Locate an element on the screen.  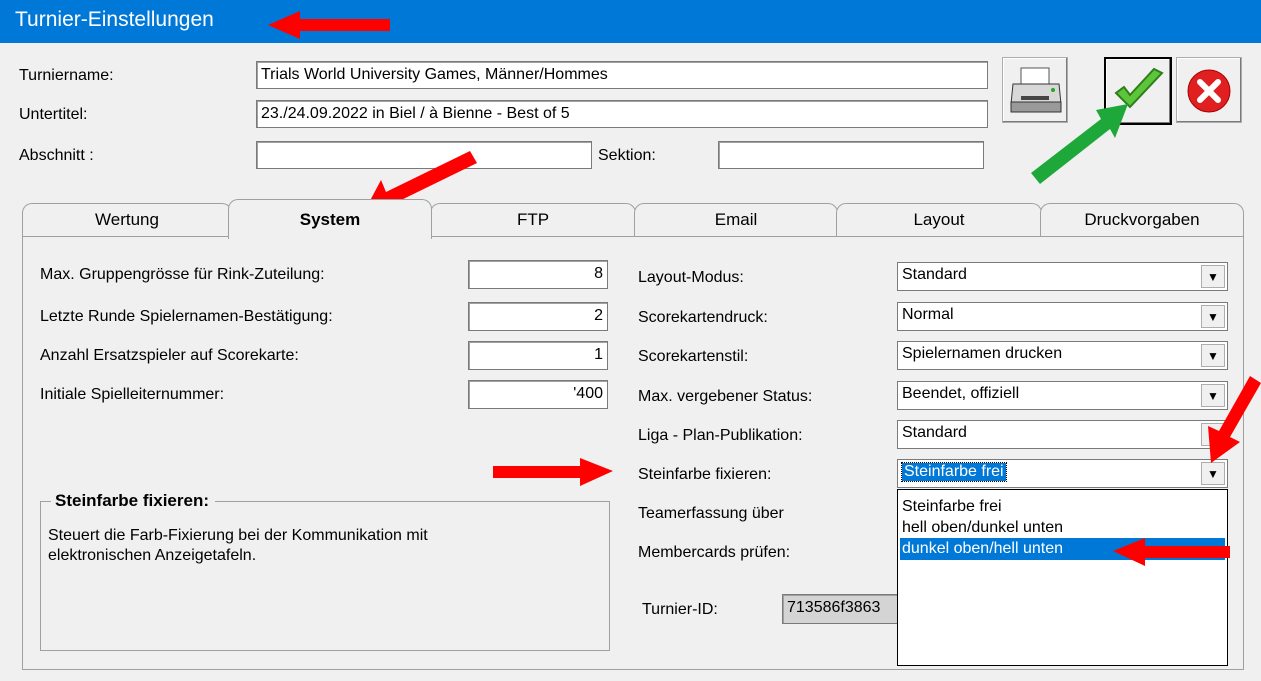
dropdown-option-selected: dunkel oben/hell unten is located at coordinates (1062, 549).